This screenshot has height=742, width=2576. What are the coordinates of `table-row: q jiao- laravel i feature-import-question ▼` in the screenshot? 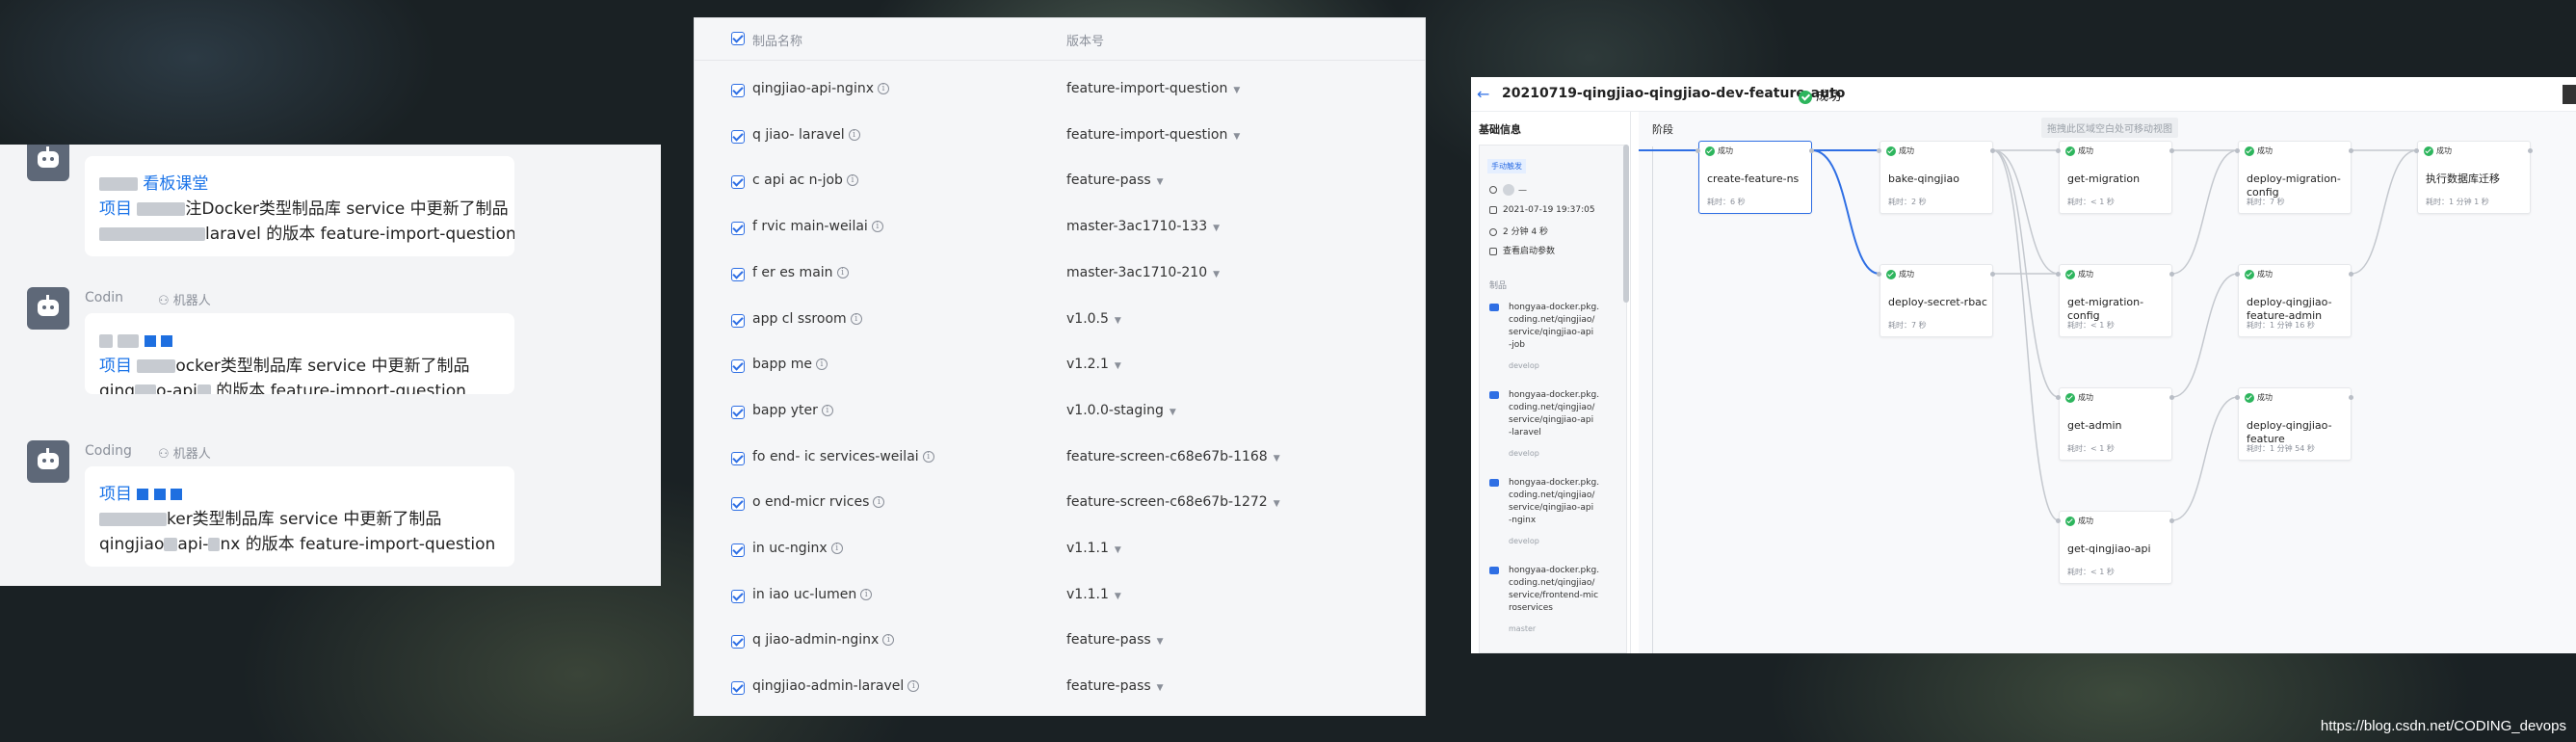 It's located at (1060, 137).